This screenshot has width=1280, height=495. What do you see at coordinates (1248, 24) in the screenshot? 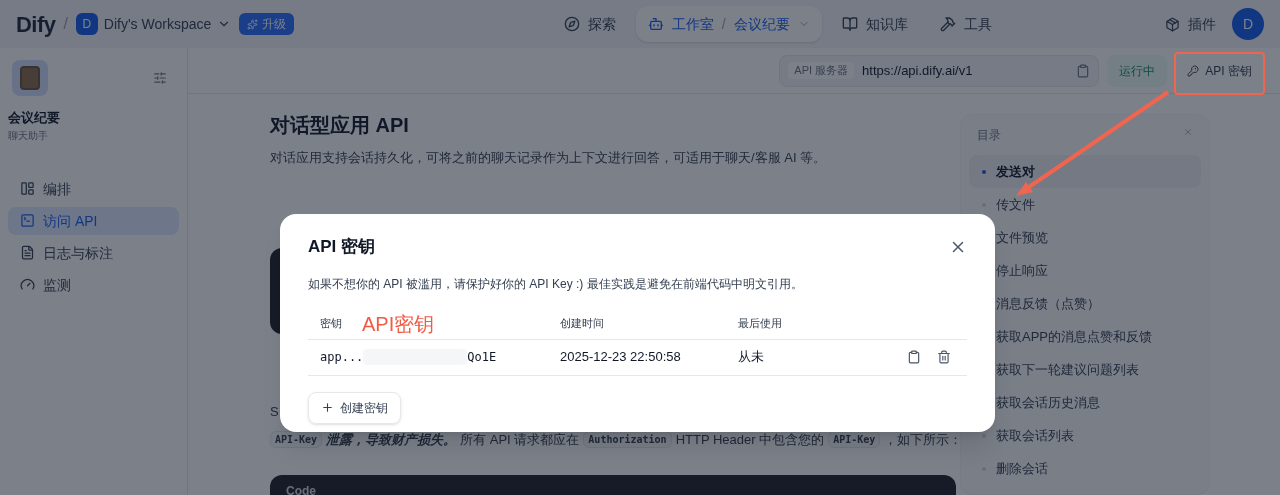
I see `user-avatar: D` at bounding box center [1248, 24].